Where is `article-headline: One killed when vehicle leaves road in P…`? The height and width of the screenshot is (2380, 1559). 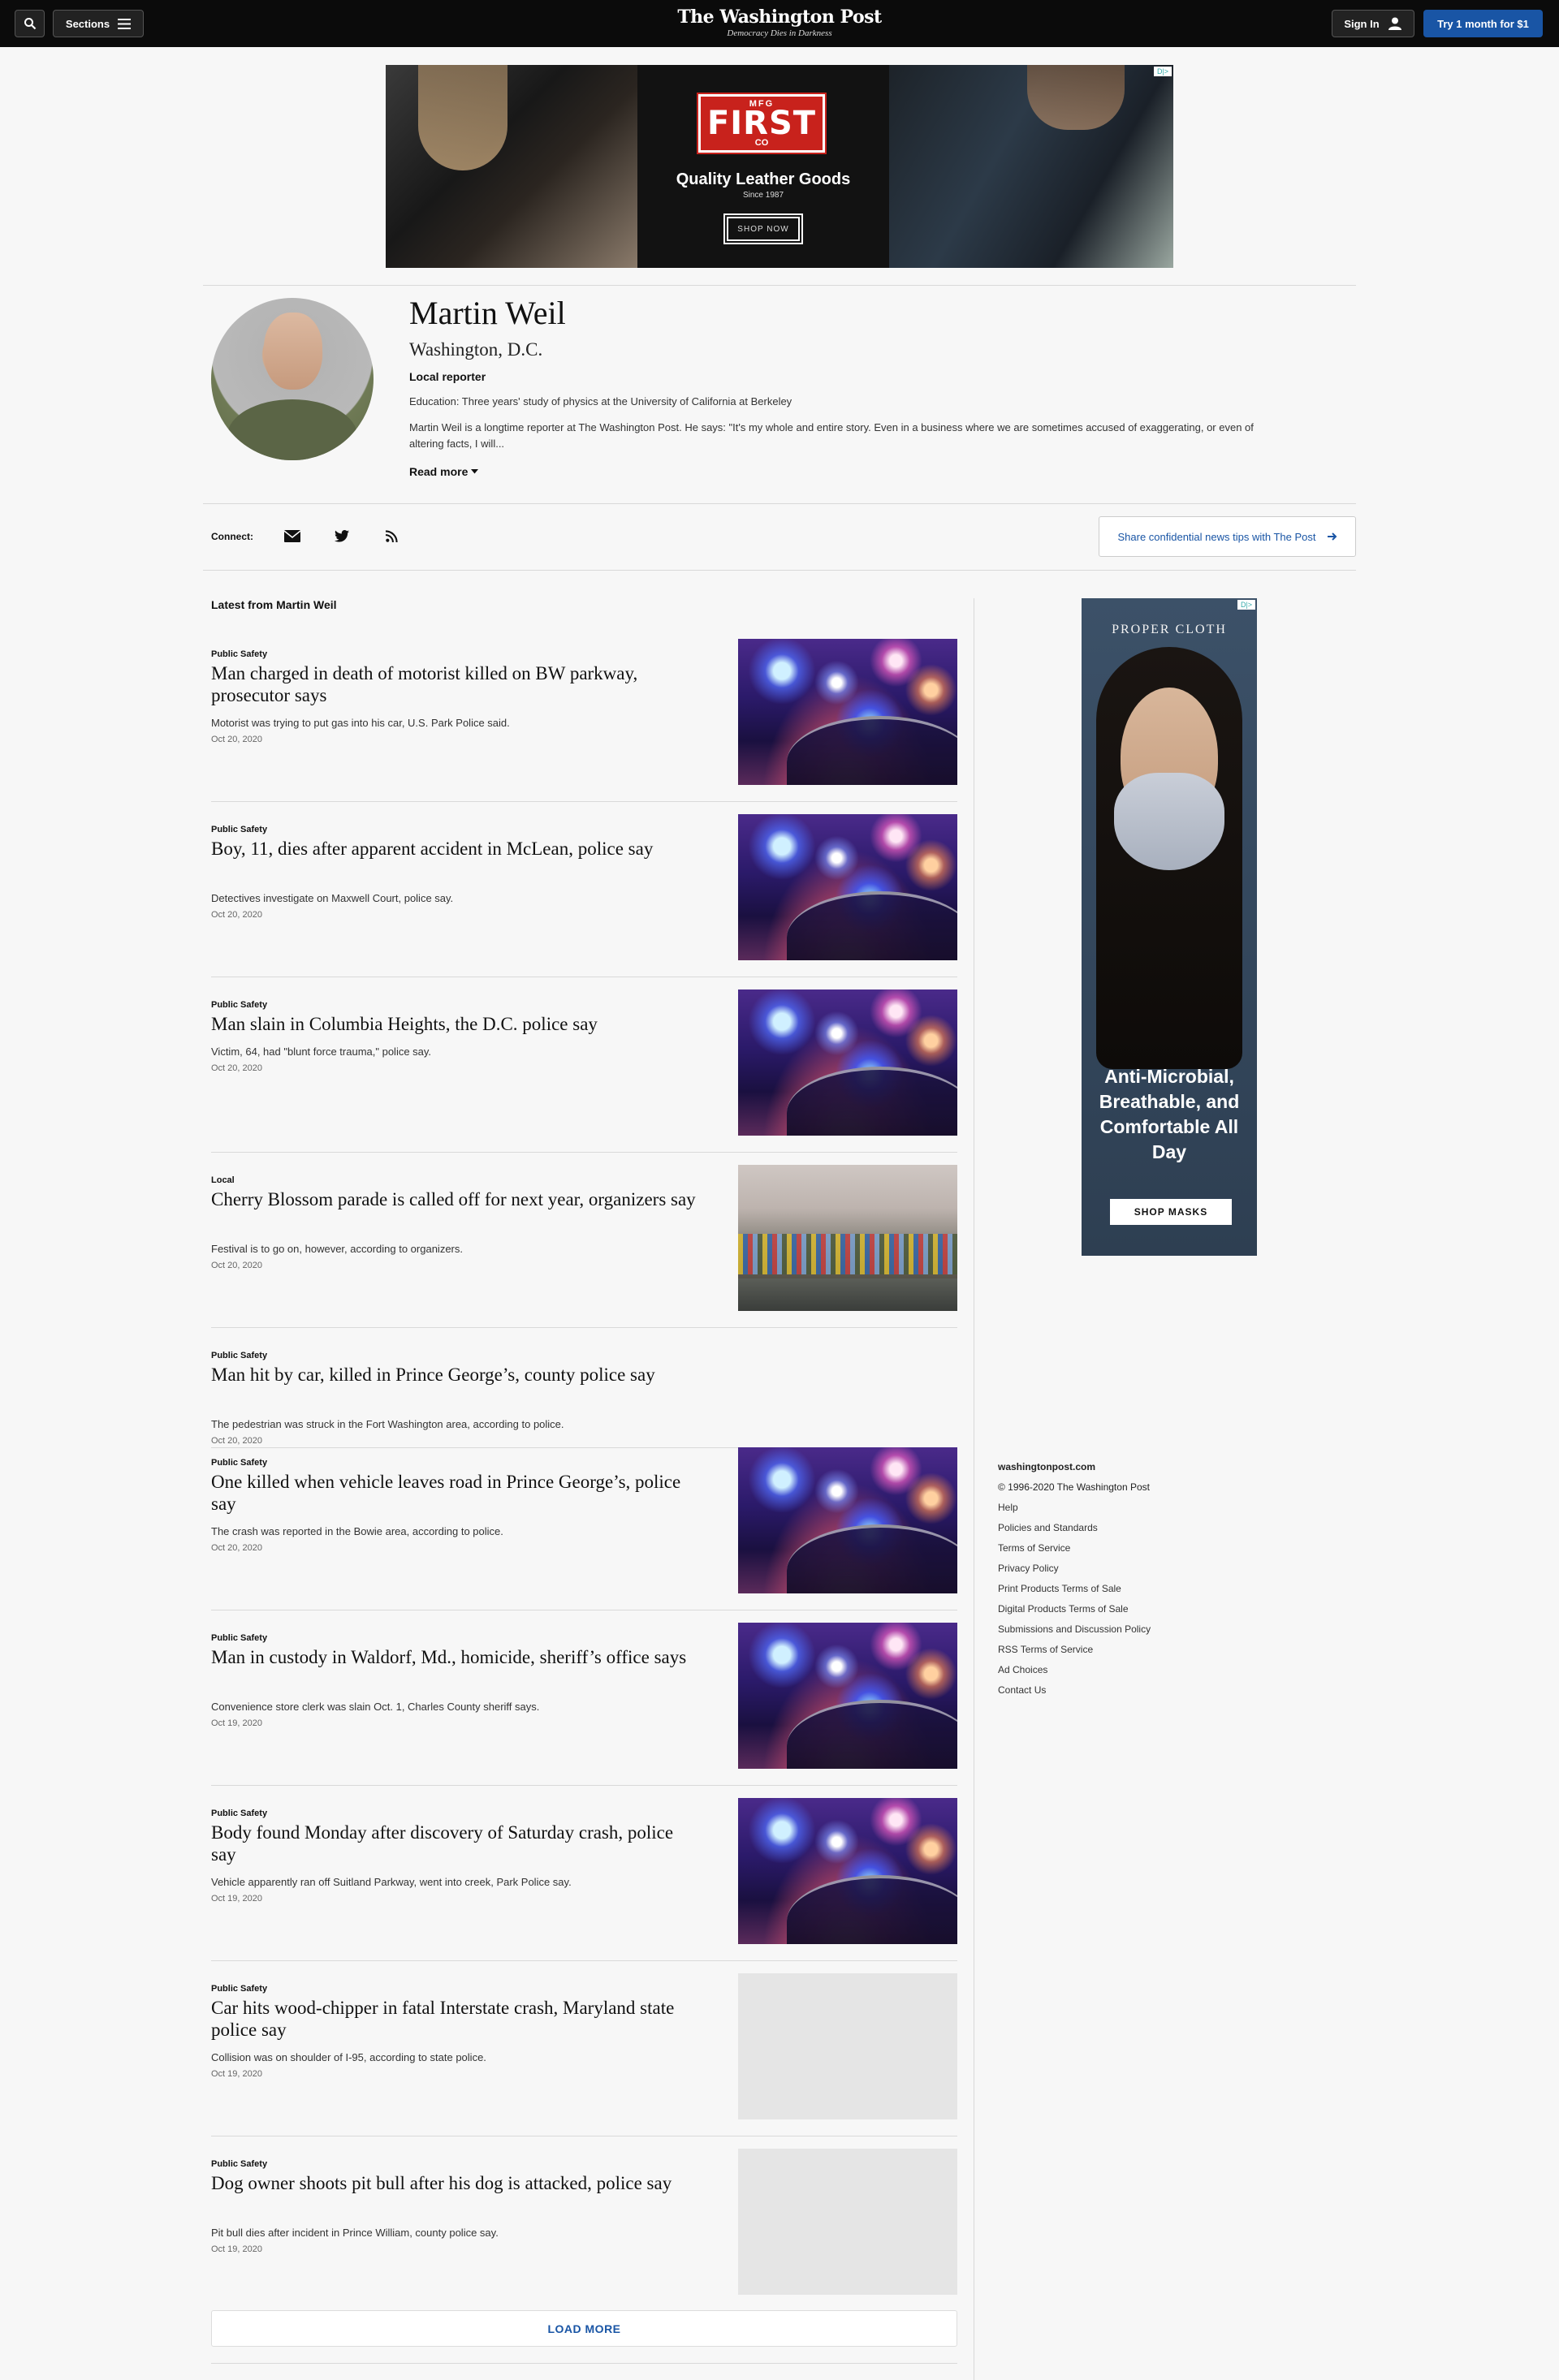 article-headline: One killed when vehicle leaves road in P… is located at coordinates (455, 1493).